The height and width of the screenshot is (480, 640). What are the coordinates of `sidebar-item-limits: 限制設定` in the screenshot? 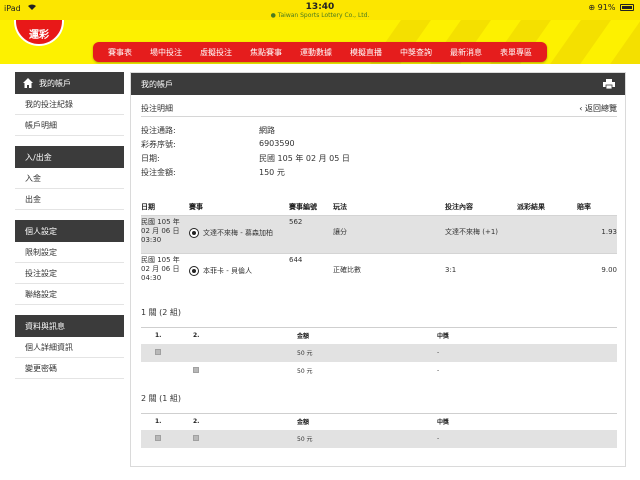 It's located at (69, 252).